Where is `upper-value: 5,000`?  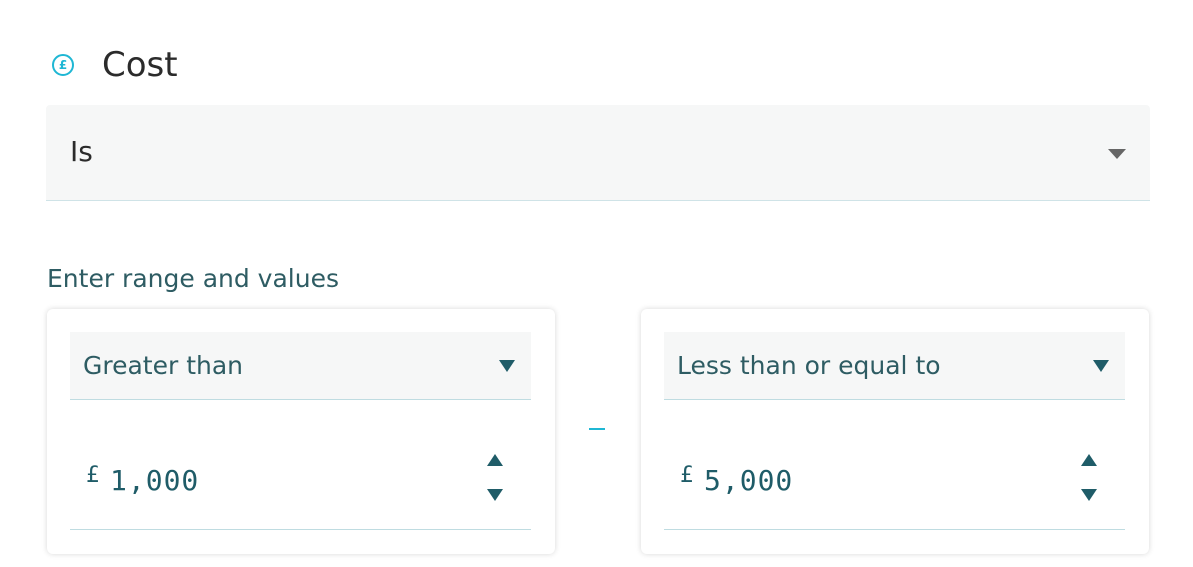
upper-value: 5,000 is located at coordinates (749, 480).